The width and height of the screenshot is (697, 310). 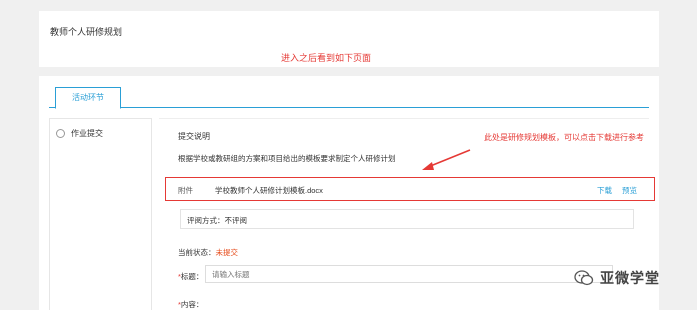 I want to click on section-title: 提交说明, so click(x=194, y=136).